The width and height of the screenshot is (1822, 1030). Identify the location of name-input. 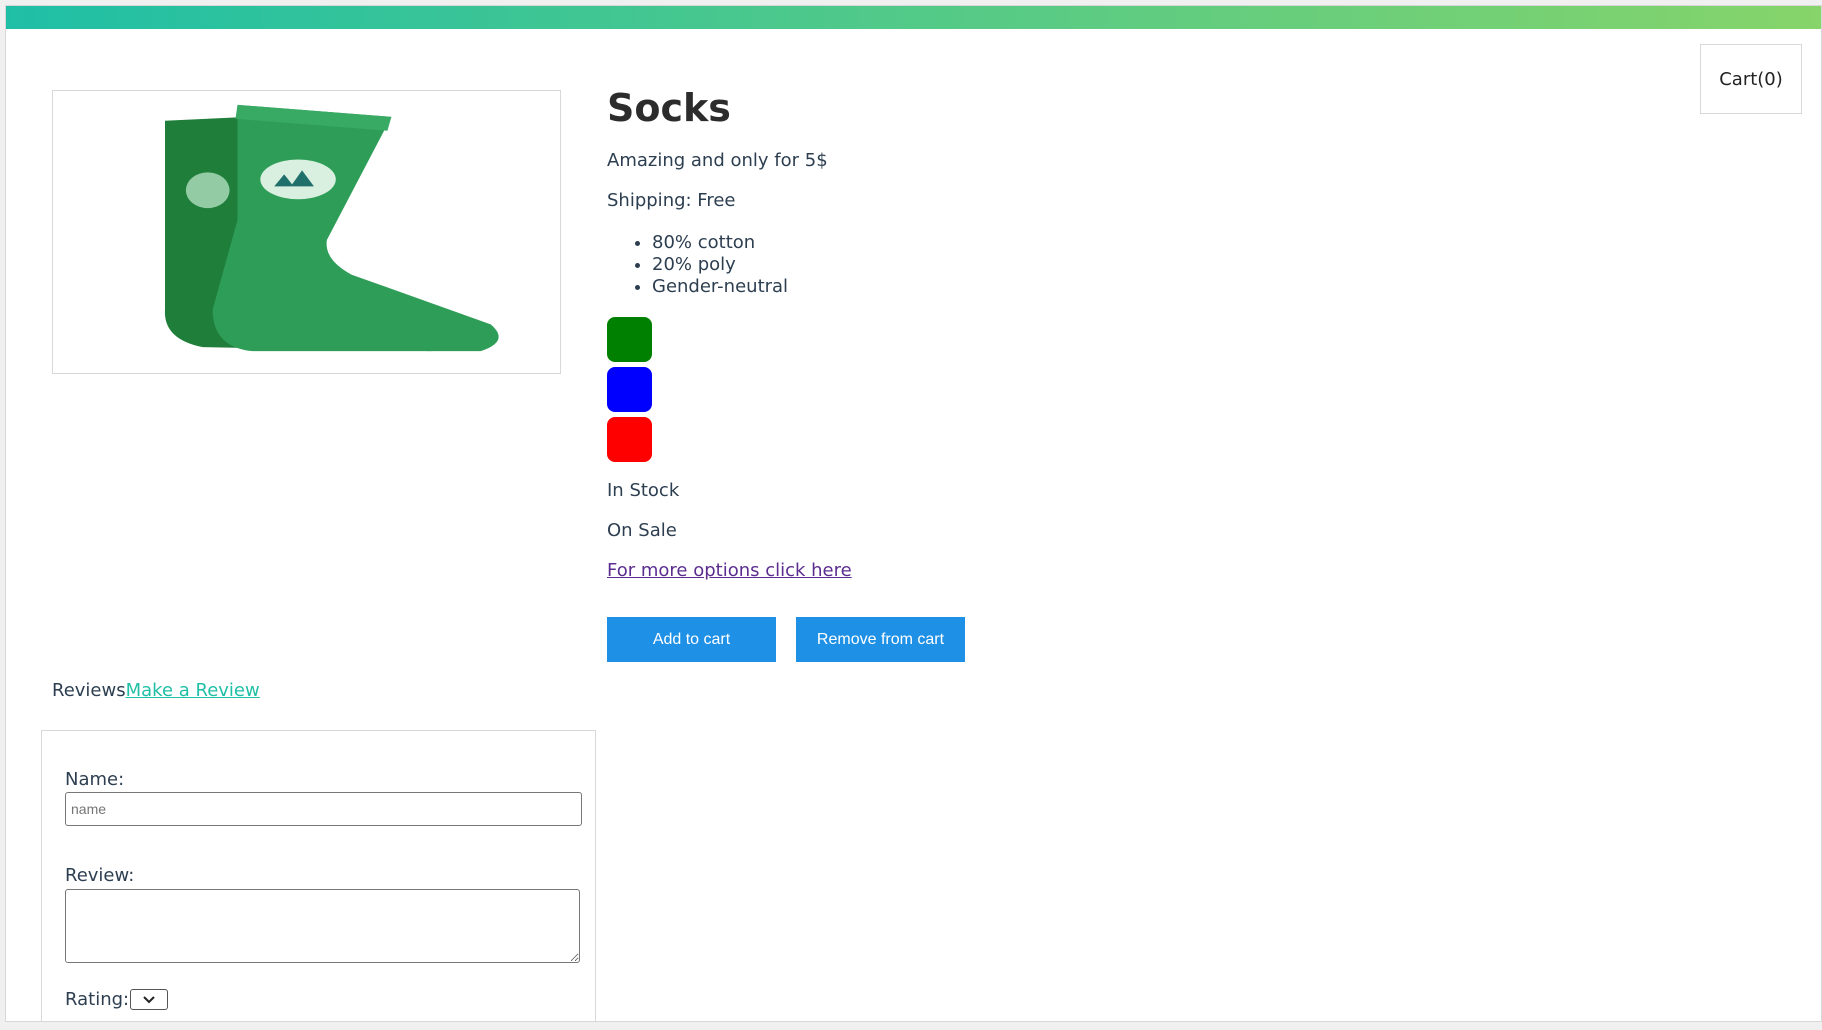
(323, 809).